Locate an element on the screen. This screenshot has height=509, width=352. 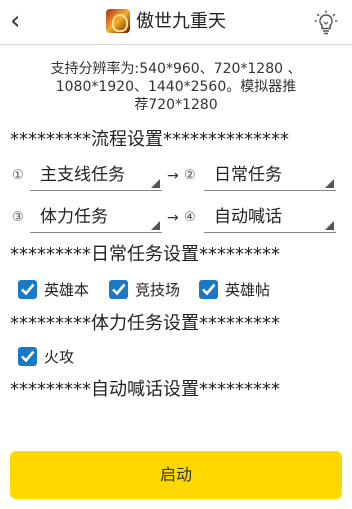
step-number-4: ④ is located at coordinates (190, 217).